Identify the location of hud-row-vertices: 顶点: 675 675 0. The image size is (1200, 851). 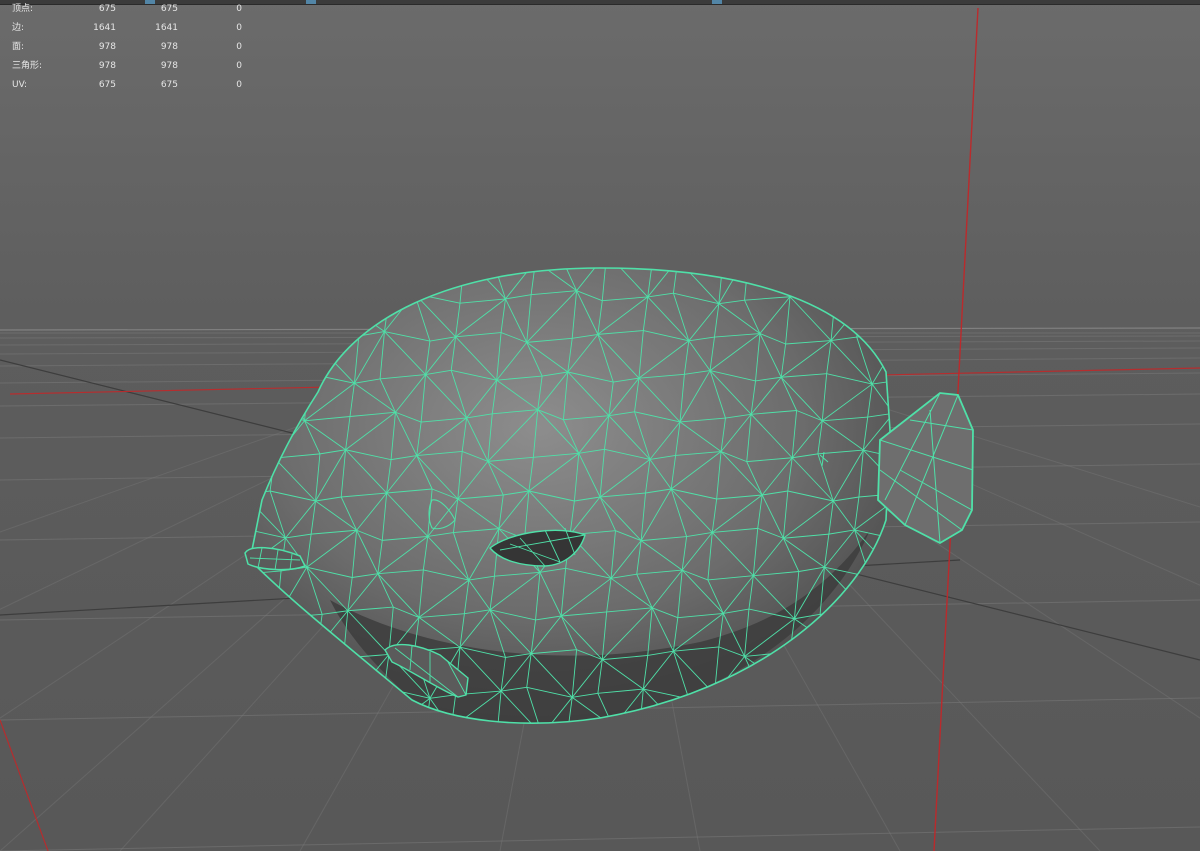
(130, 9).